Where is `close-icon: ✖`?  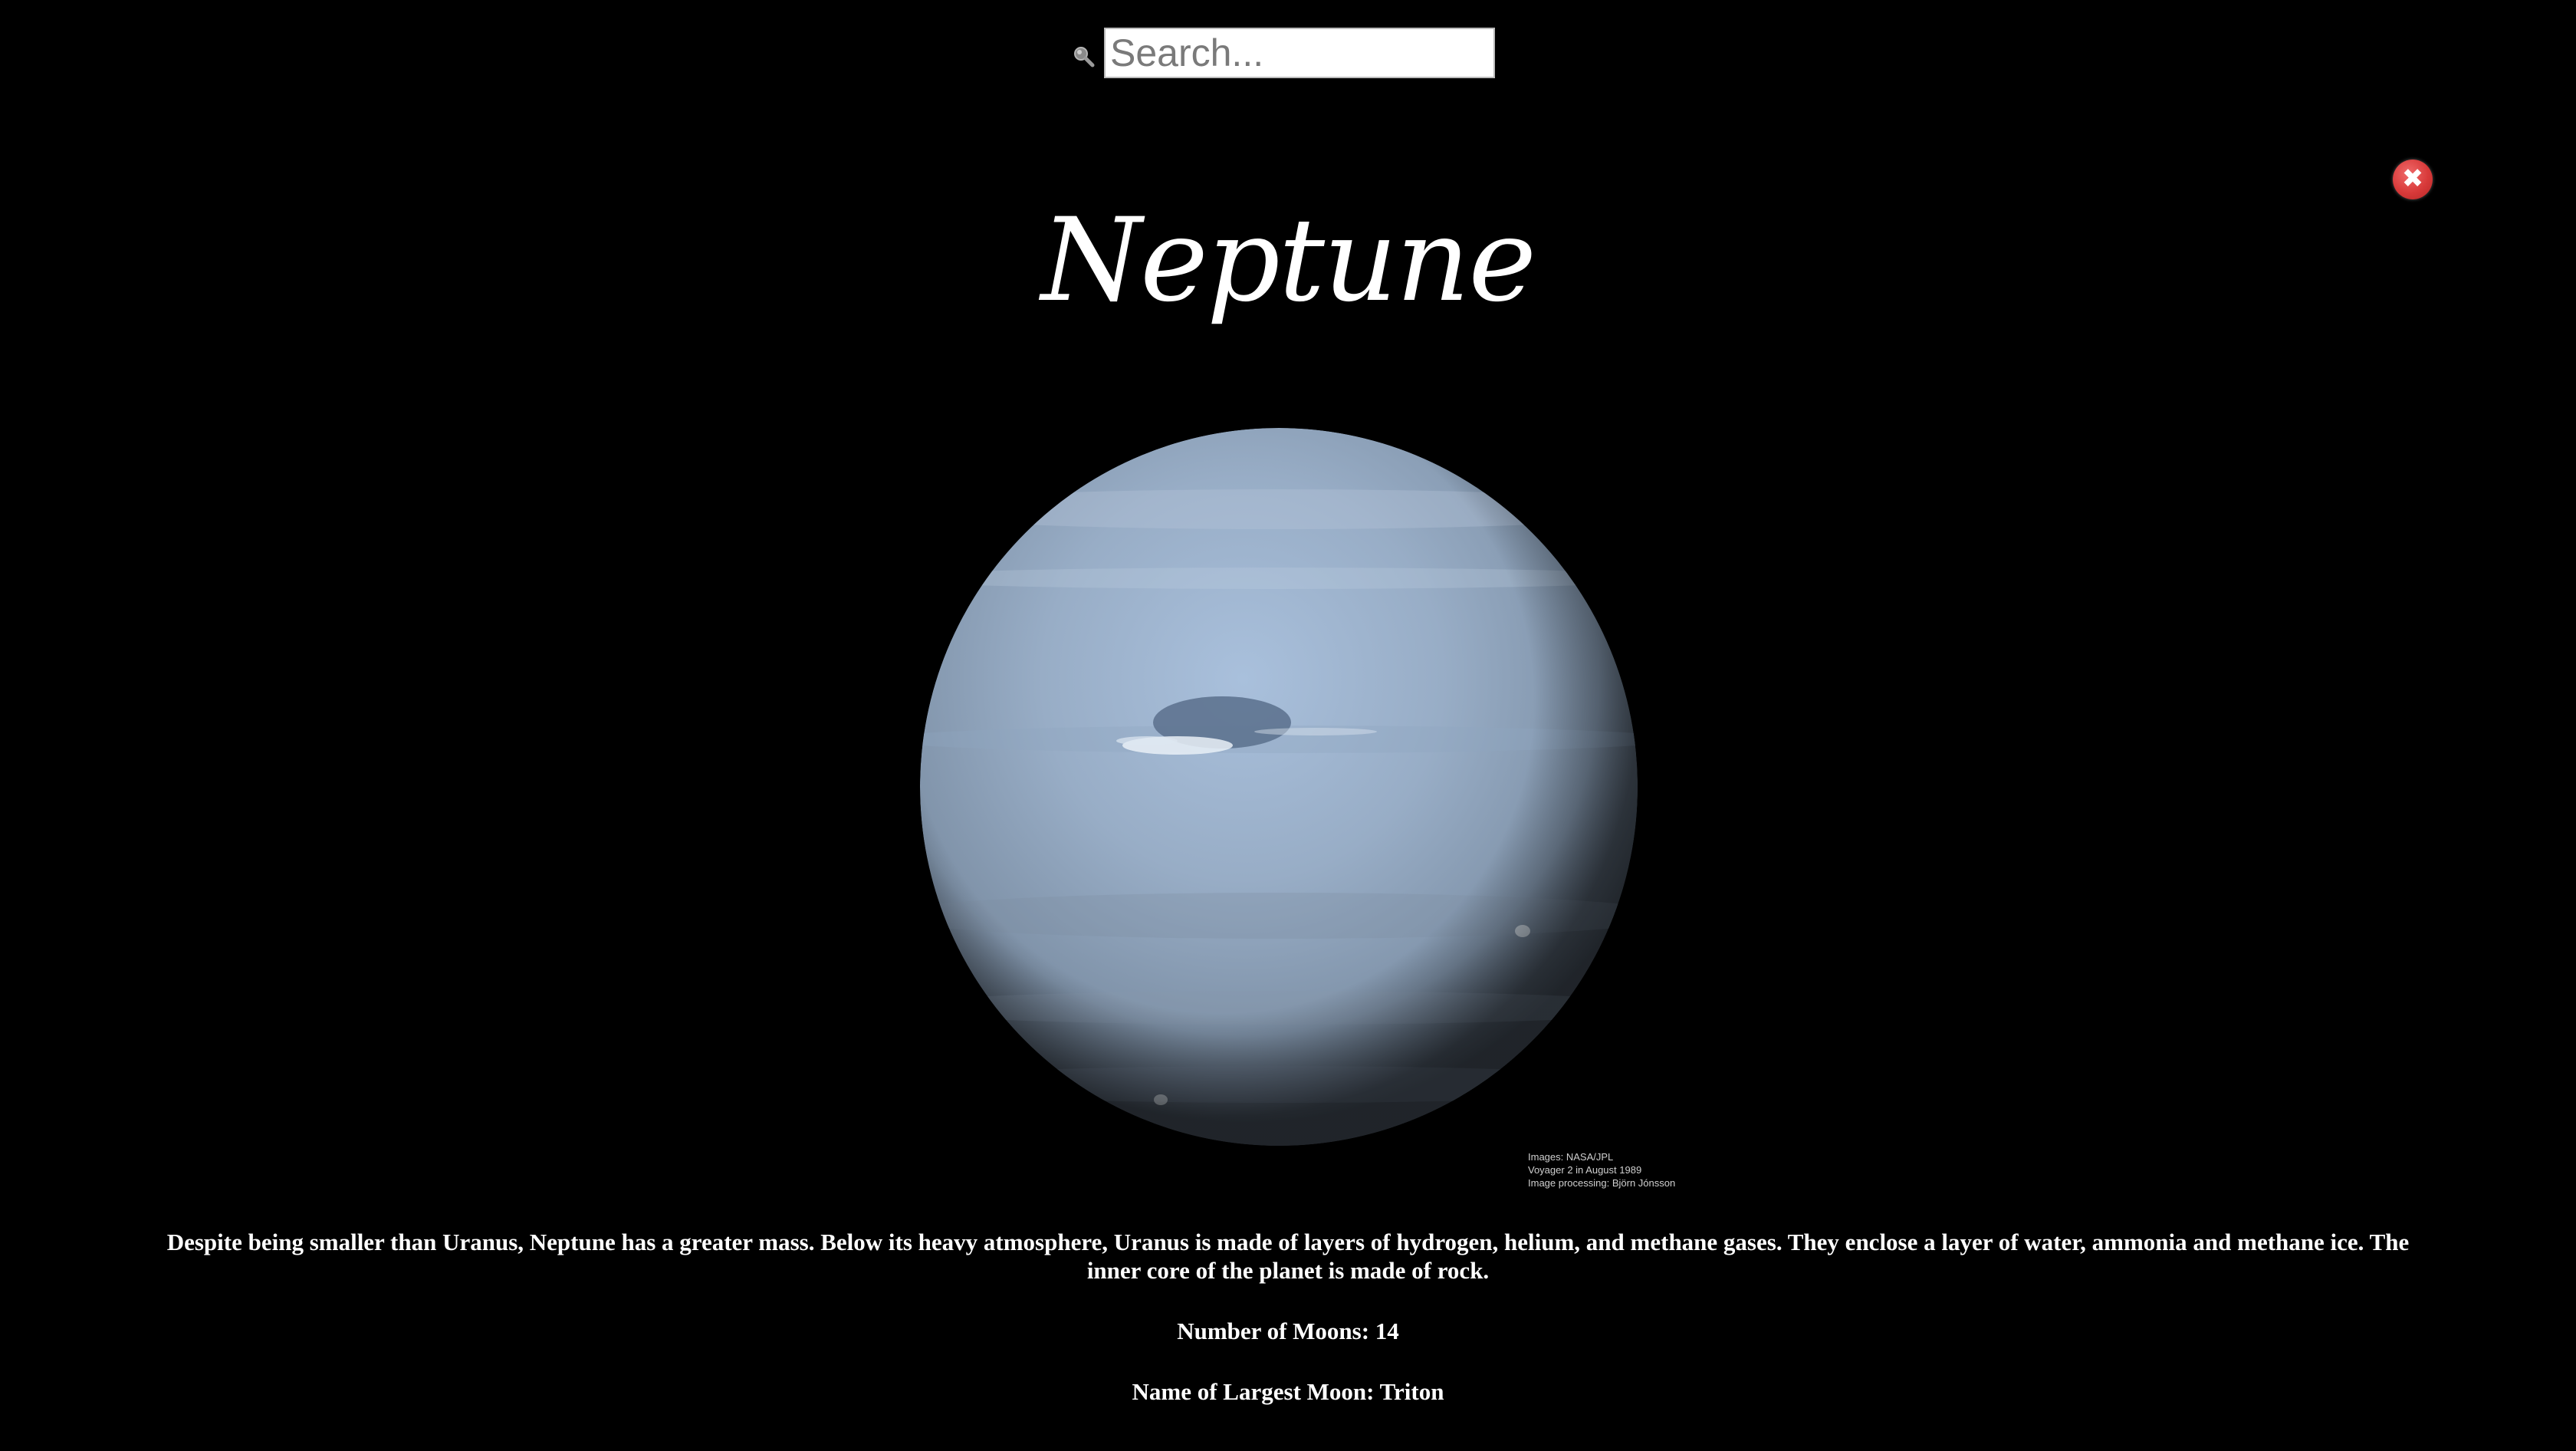 close-icon: ✖ is located at coordinates (2412, 178).